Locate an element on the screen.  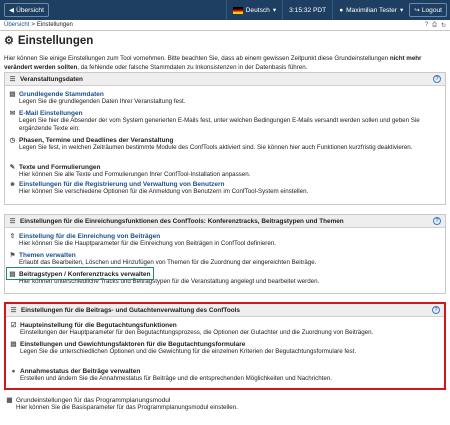
setting-link-topics: ⚑ Themen verwalten is located at coordinates (224, 255).